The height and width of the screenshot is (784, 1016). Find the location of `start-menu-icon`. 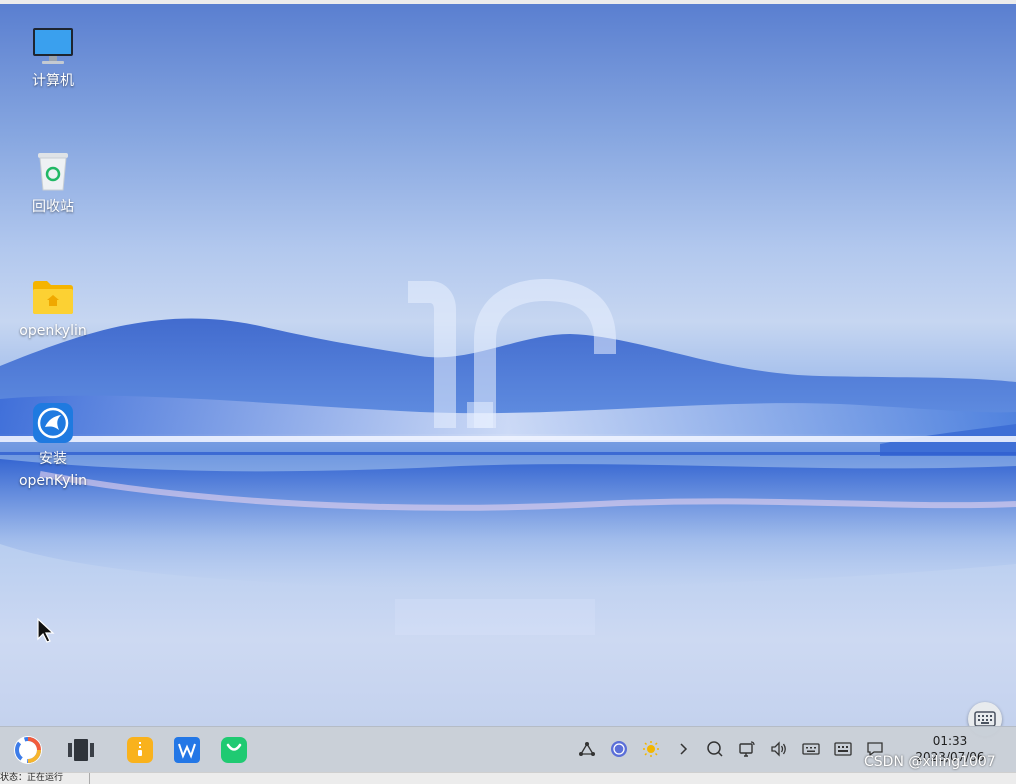

start-menu-icon is located at coordinates (28, 750).